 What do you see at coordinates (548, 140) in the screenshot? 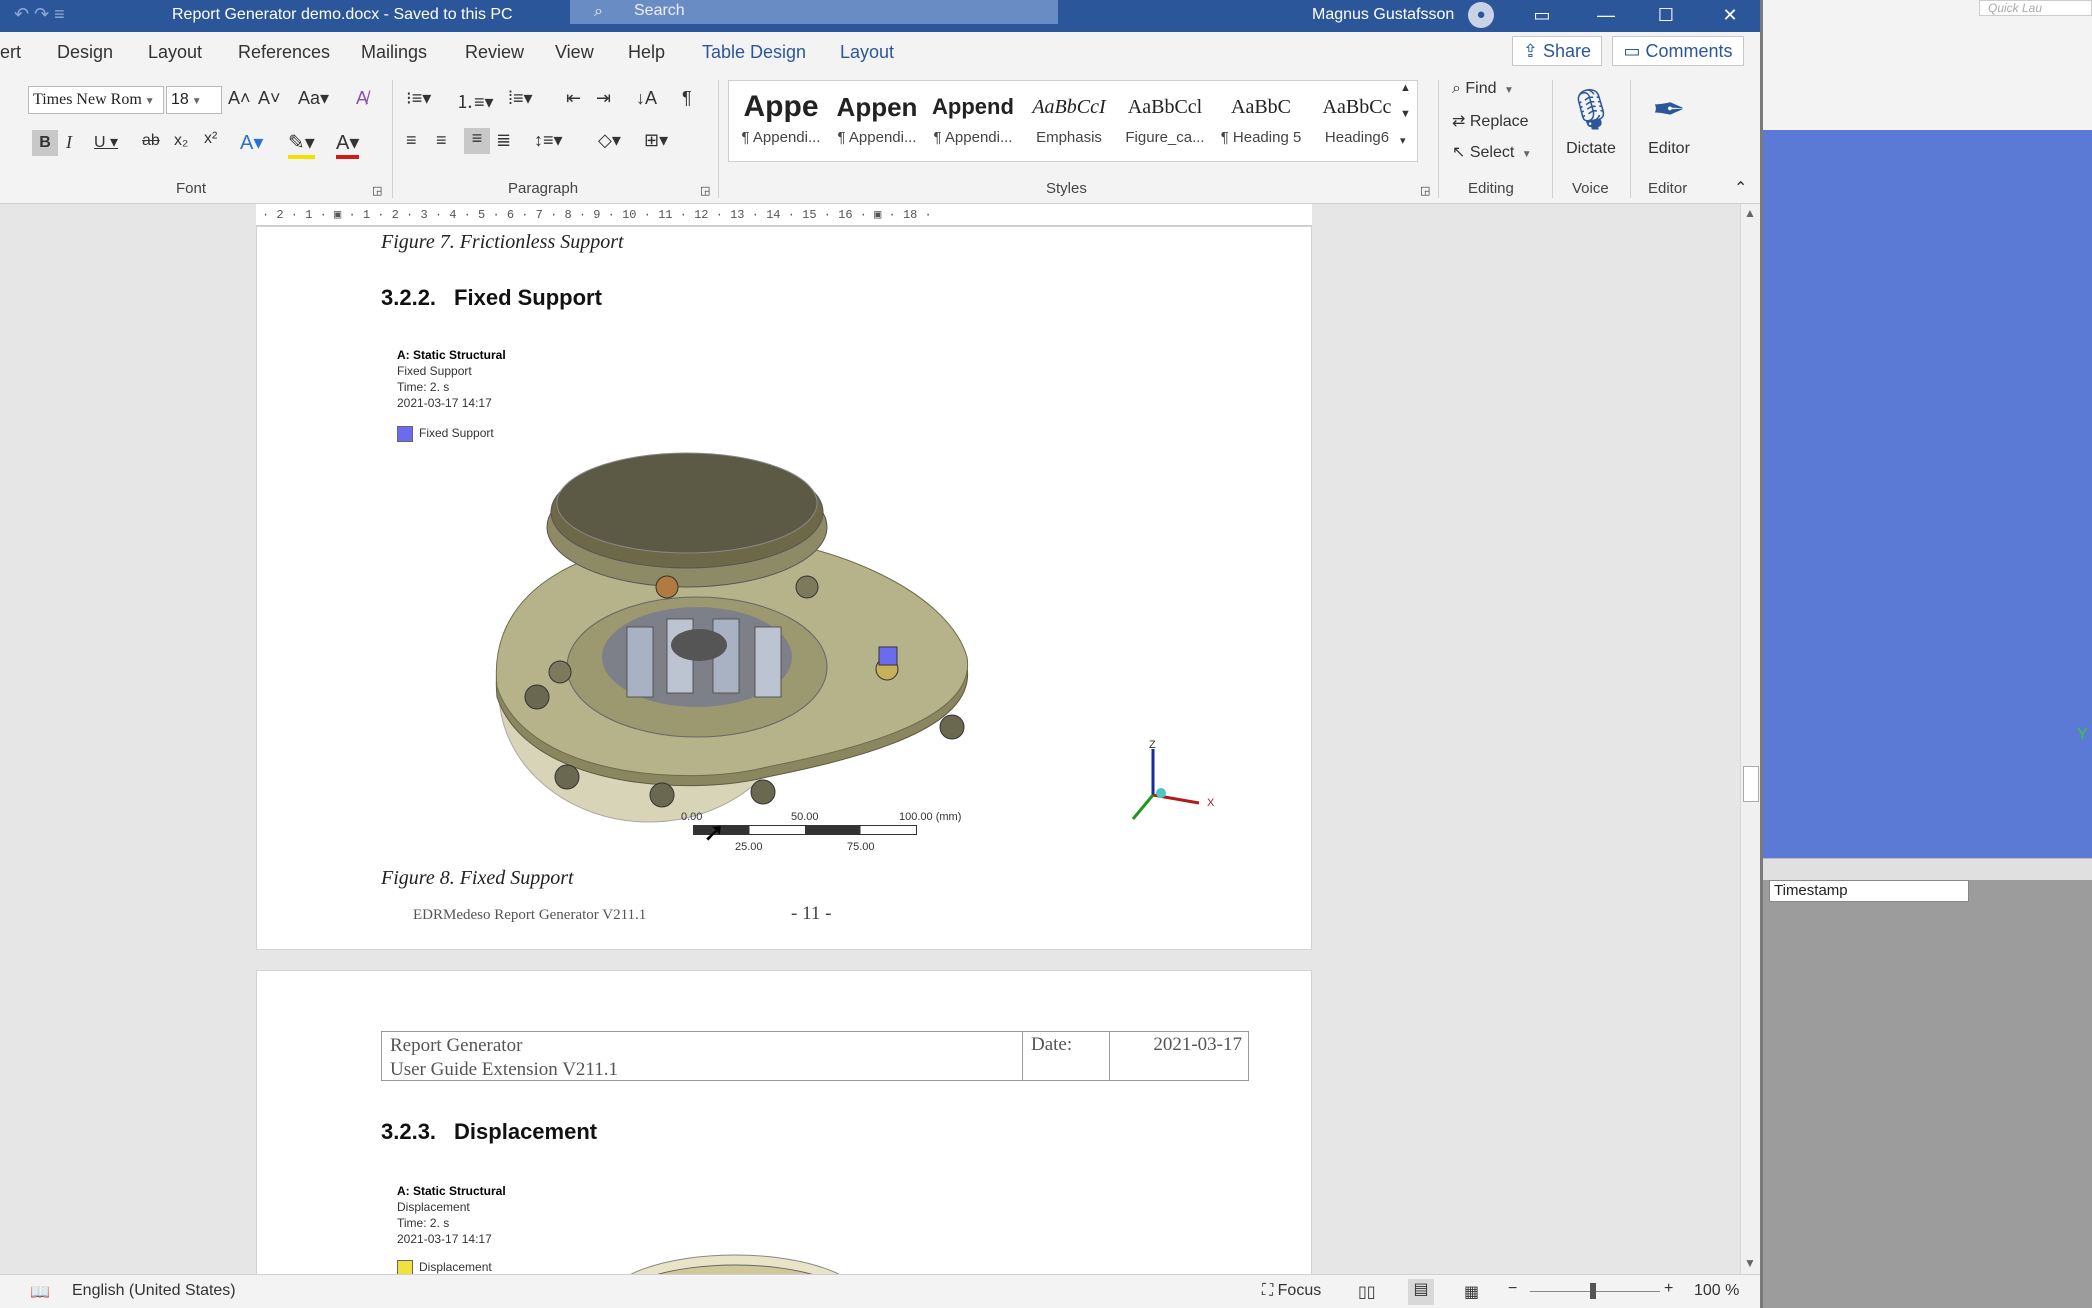
I see `line-spacing-icon: ↕≡▾` at bounding box center [548, 140].